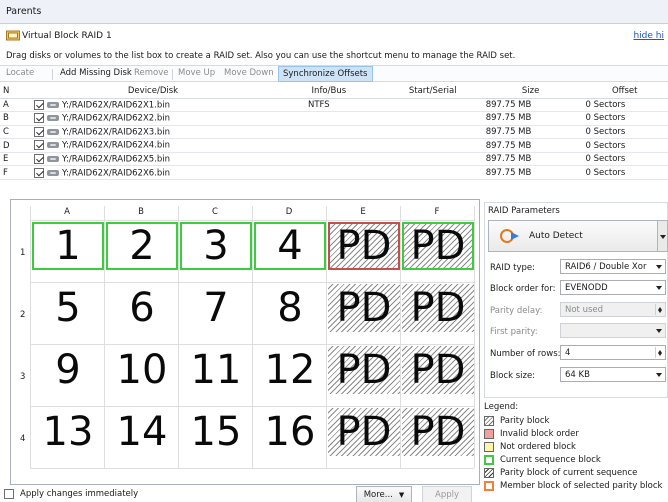  Describe the element at coordinates (538, 447) in the screenshot. I see `legend-label: Not ordered block` at that location.